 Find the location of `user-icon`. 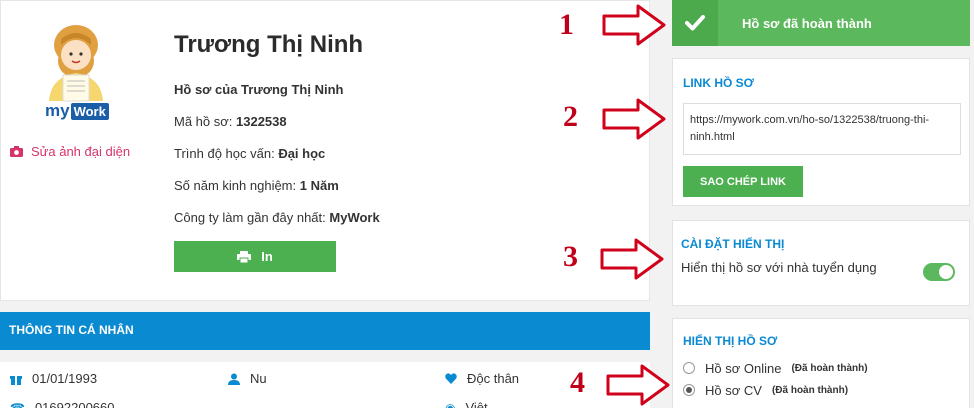

user-icon is located at coordinates (234, 379).